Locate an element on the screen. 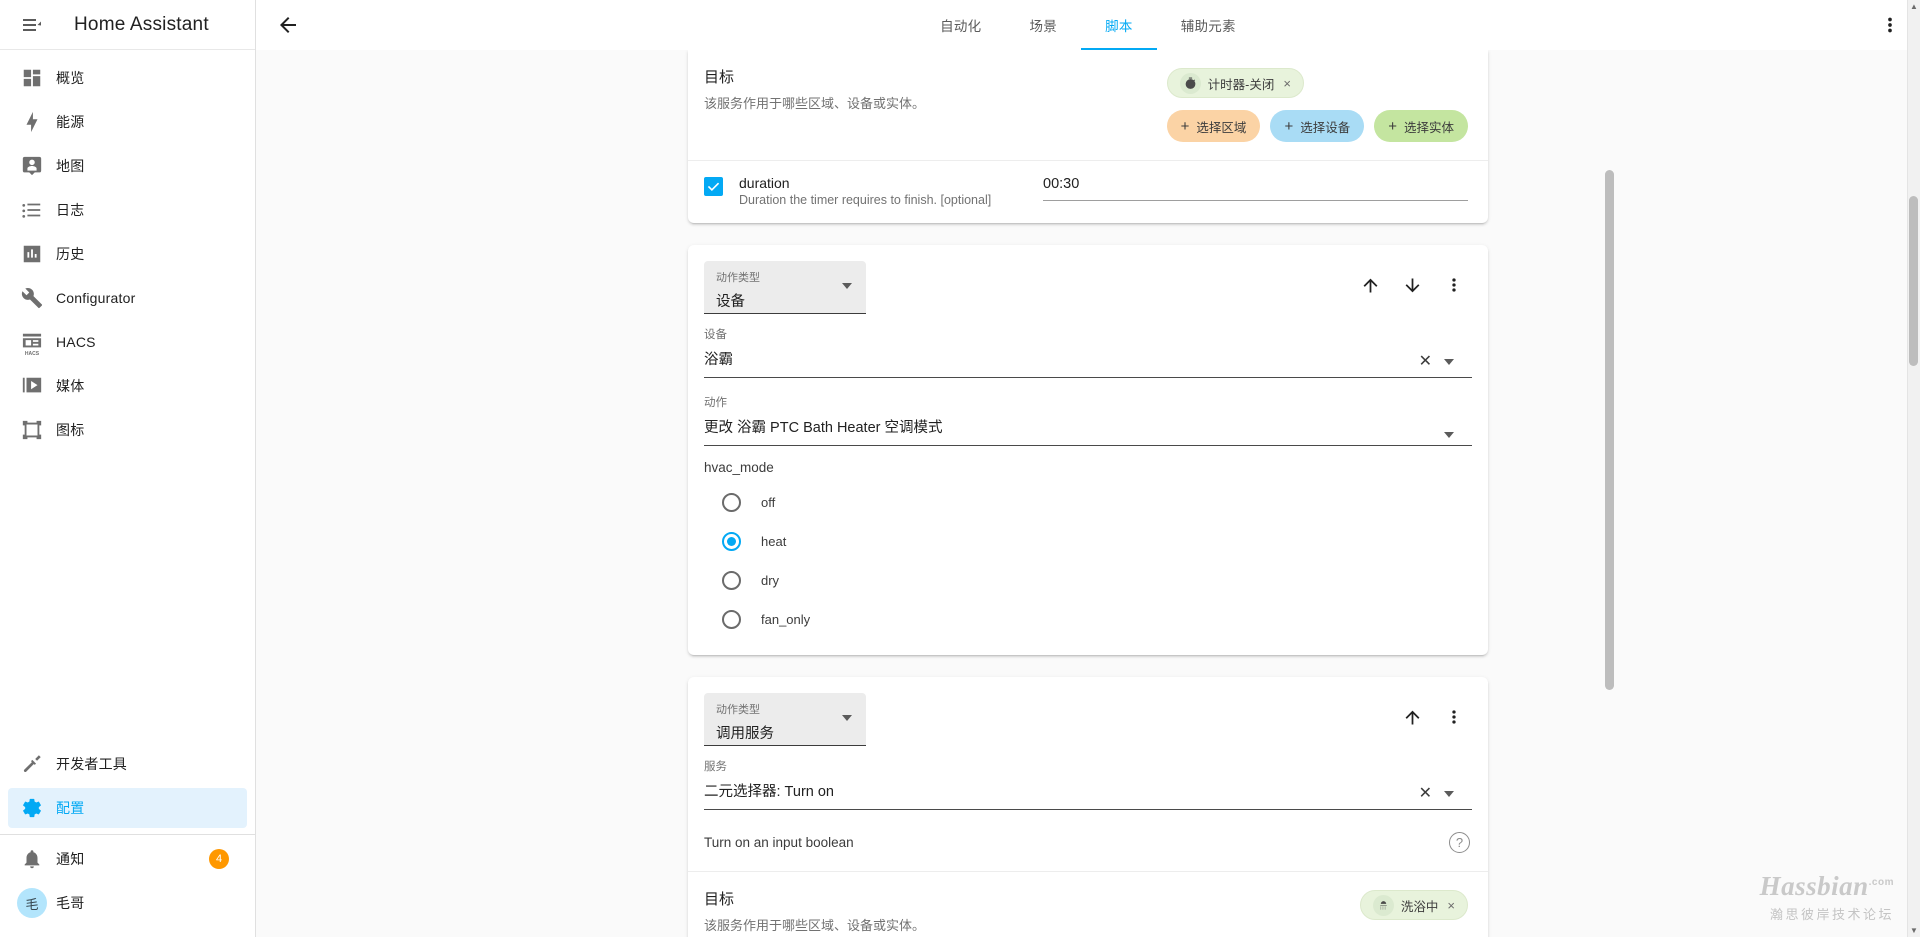 This screenshot has width=1920, height=937. target-pick-buttons: + 选择区域 + 选择设备 + 选择实体 is located at coordinates (1317, 126).